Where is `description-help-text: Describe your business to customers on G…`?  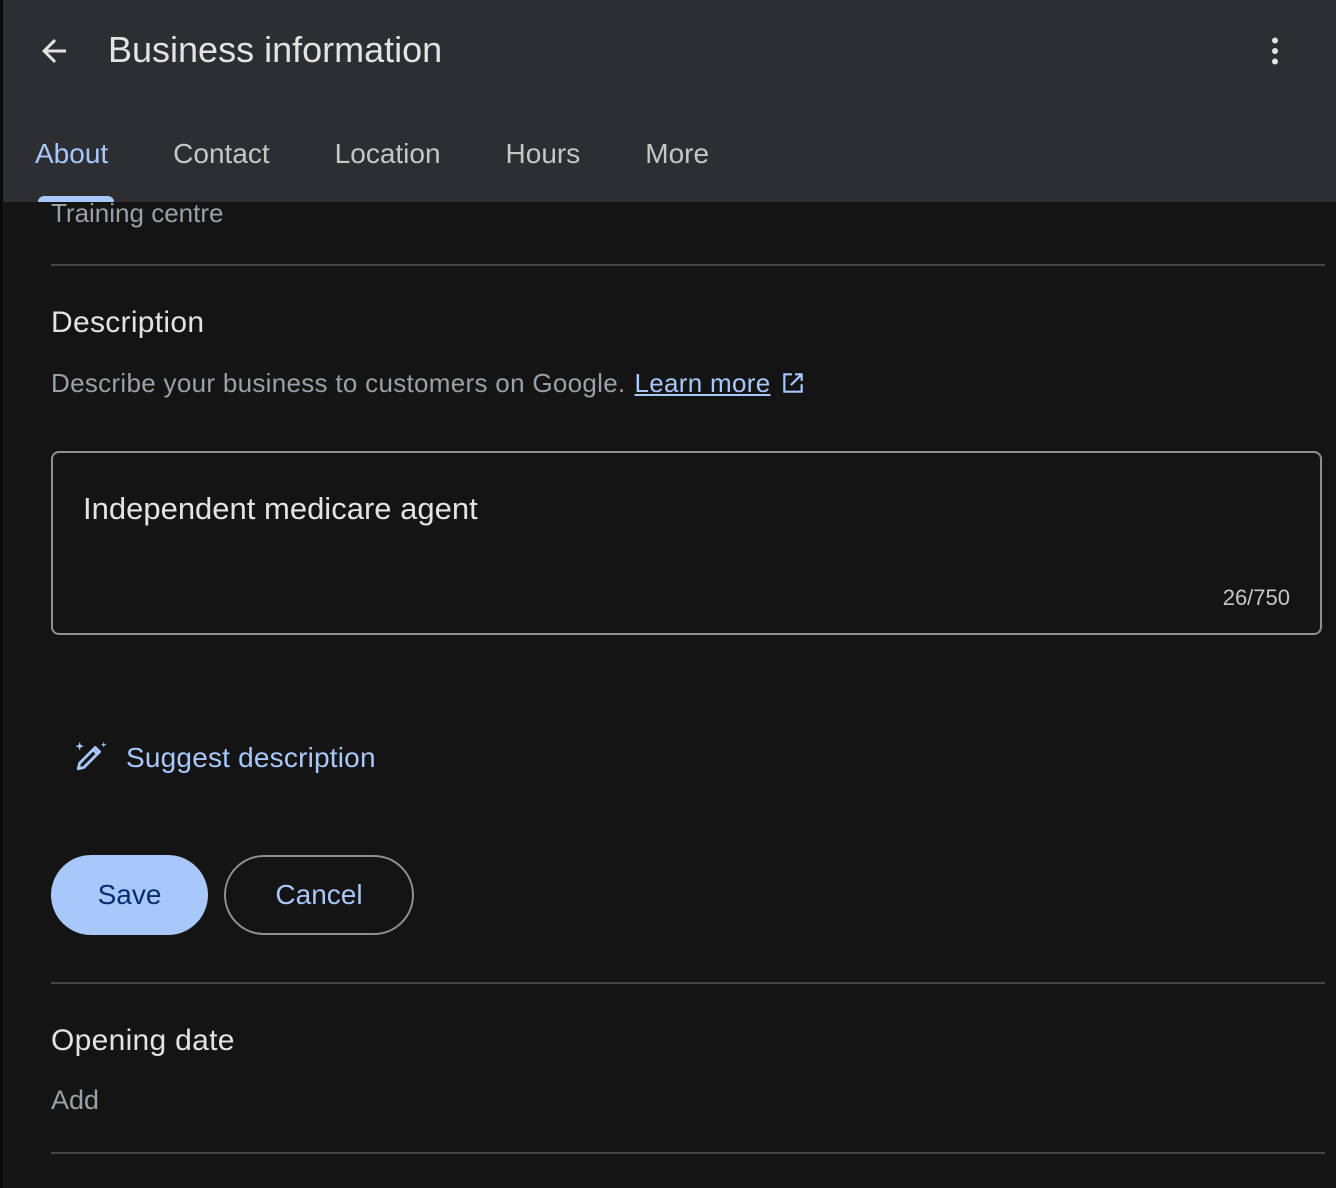
description-help-text: Describe your business to customers on G… is located at coordinates (338, 383).